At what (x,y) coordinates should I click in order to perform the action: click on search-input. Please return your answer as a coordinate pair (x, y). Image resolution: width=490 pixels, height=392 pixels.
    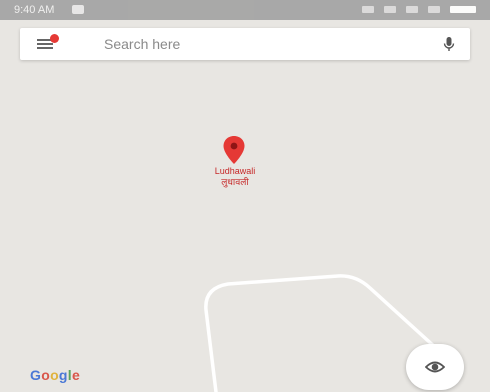
    Looking at the image, I should click on (264, 44).